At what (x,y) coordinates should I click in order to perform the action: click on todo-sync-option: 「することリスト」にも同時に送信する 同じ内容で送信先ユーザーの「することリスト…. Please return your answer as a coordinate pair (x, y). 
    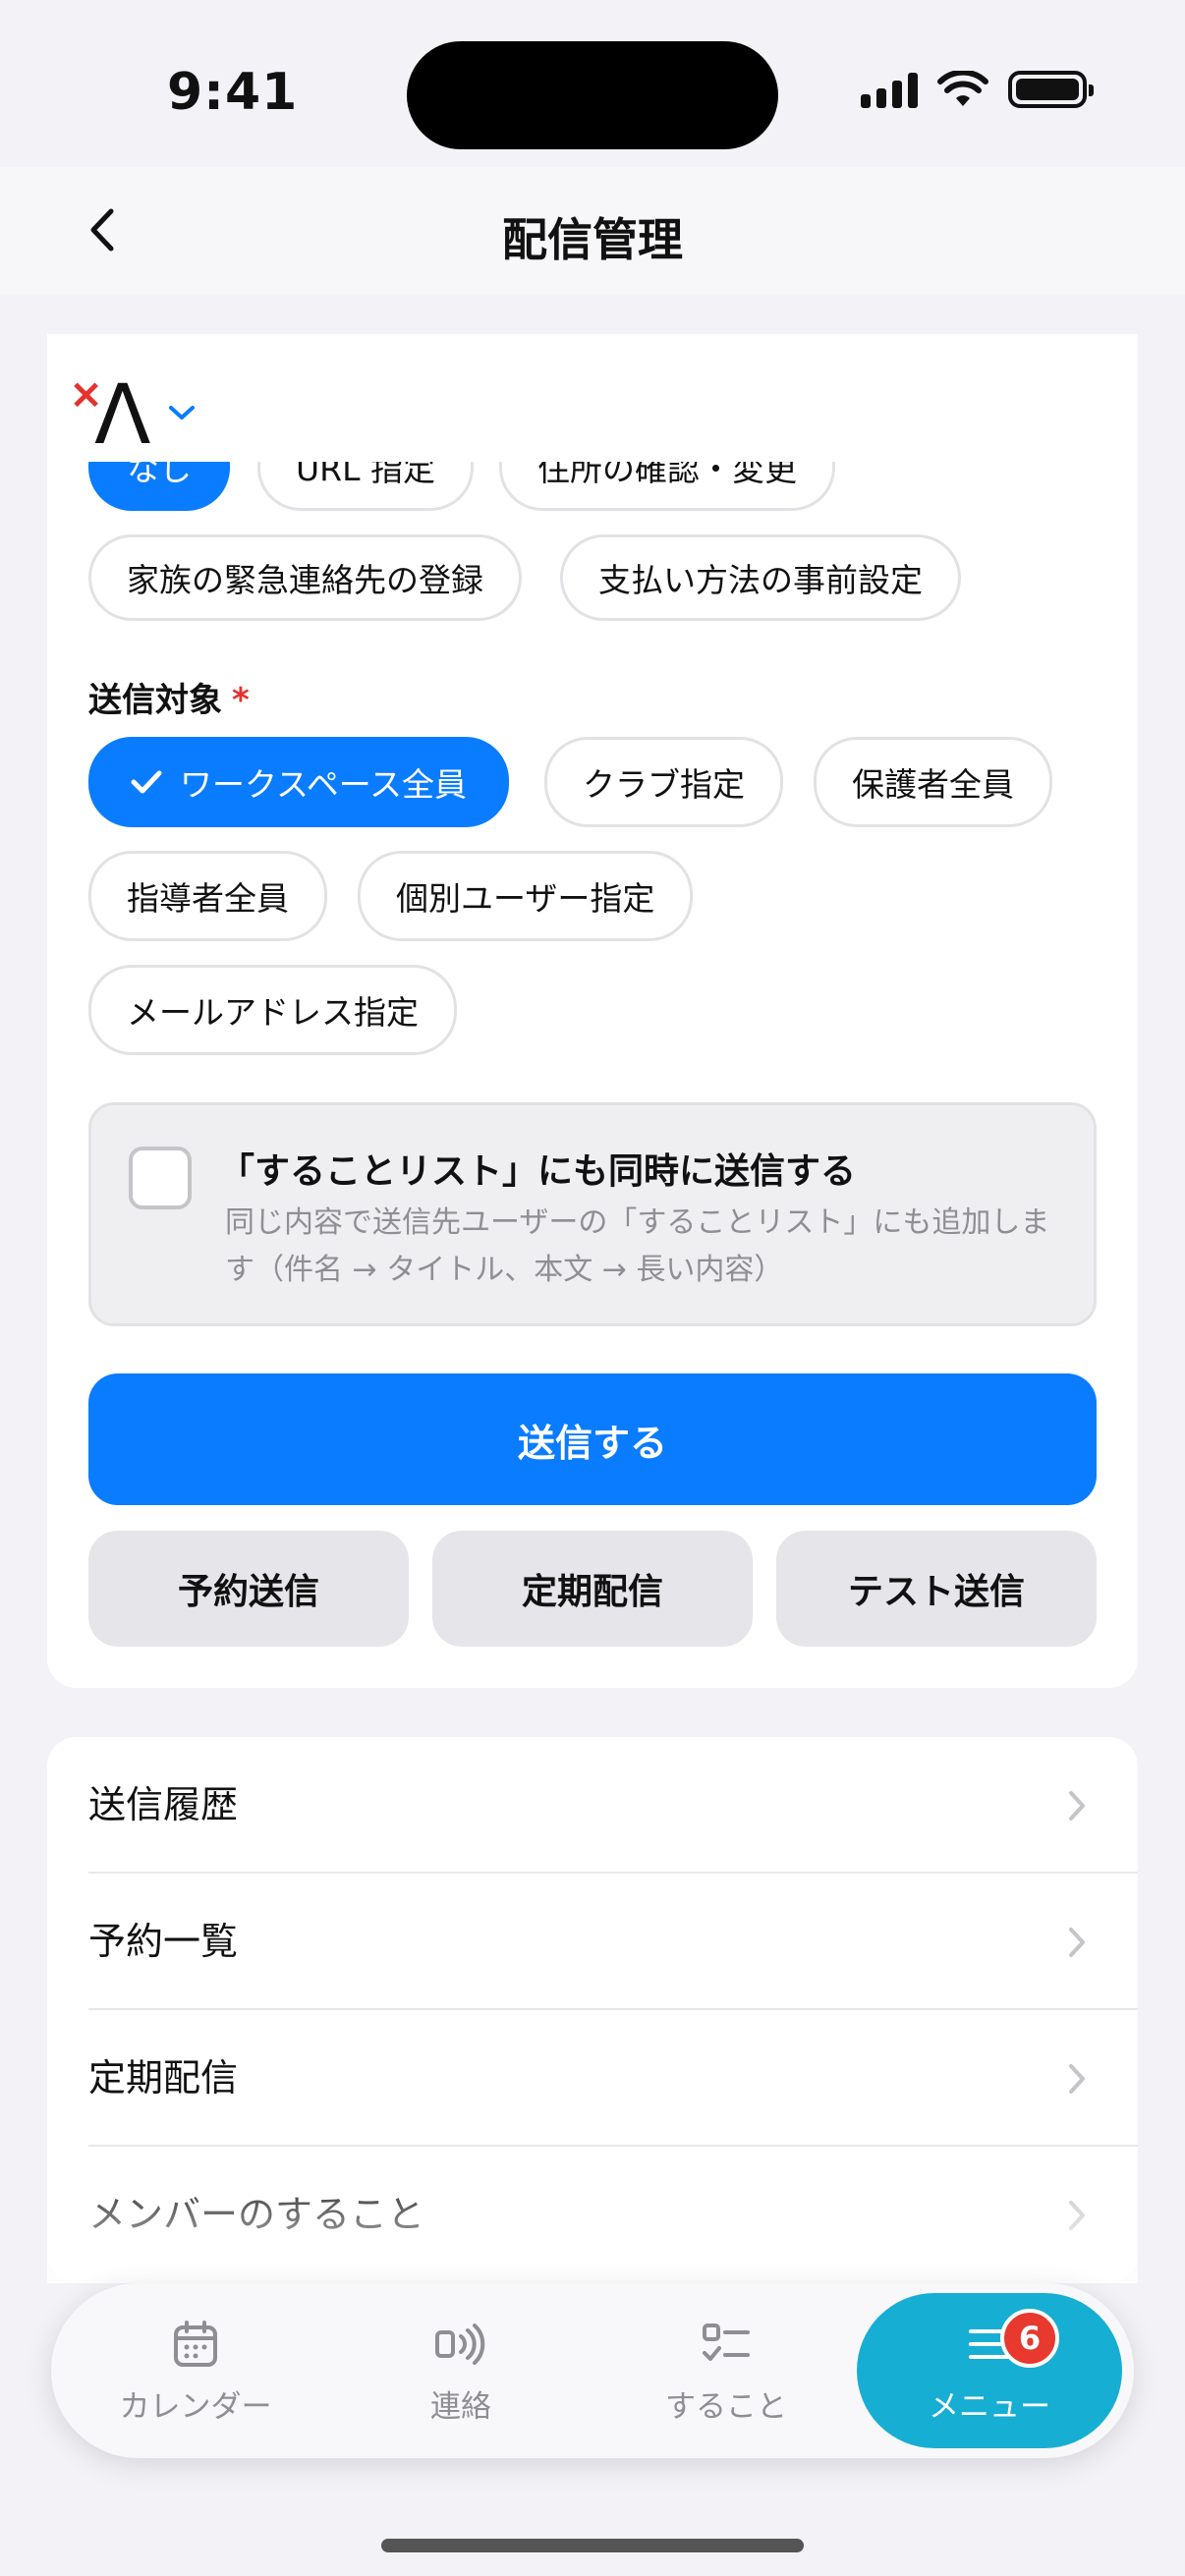
    Looking at the image, I should click on (592, 1214).